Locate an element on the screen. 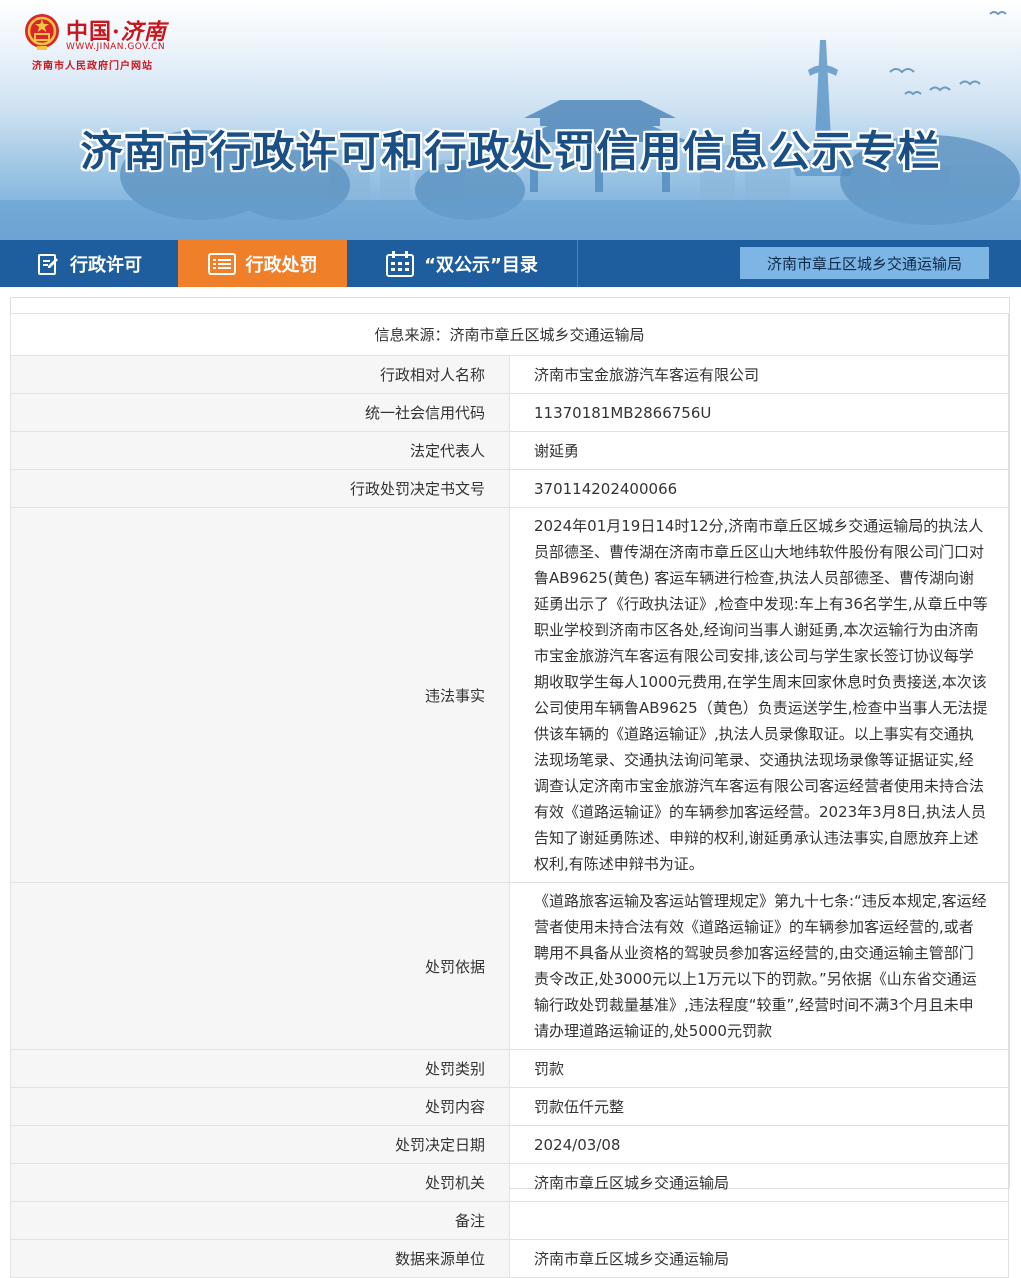  tab-admin-license: 行政许可 is located at coordinates (89, 263).